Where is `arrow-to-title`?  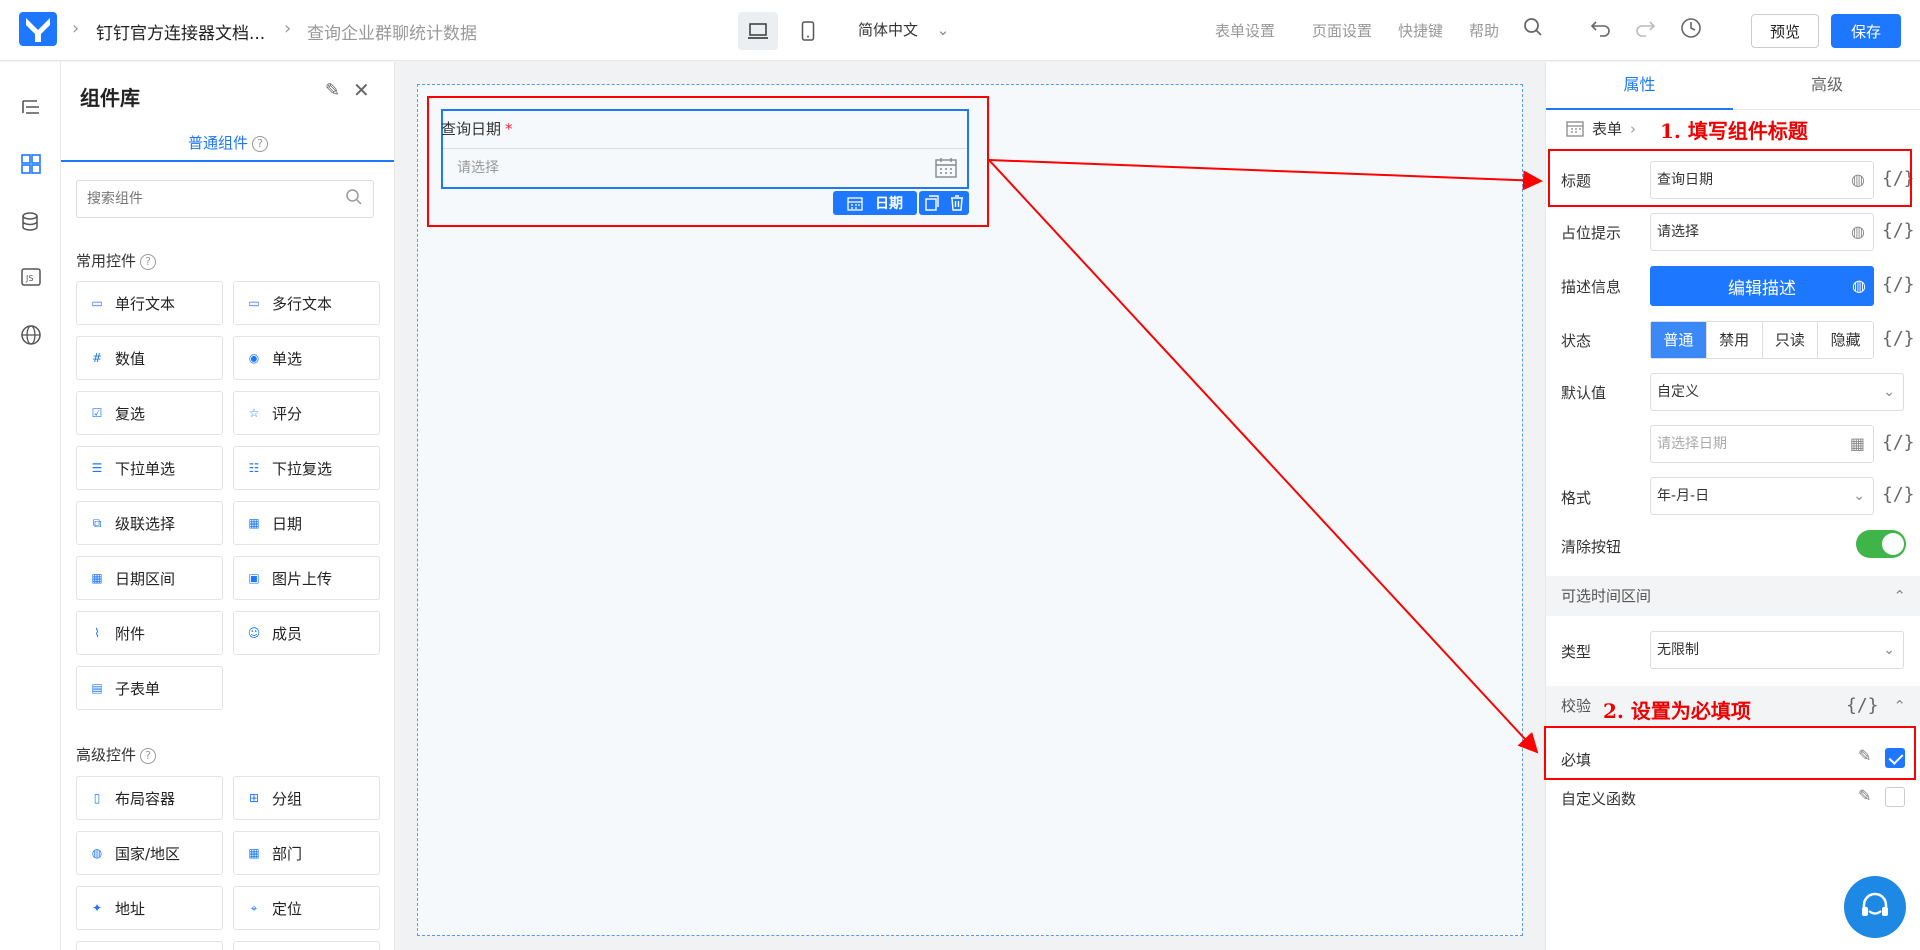 arrow-to-title is located at coordinates (1265, 175).